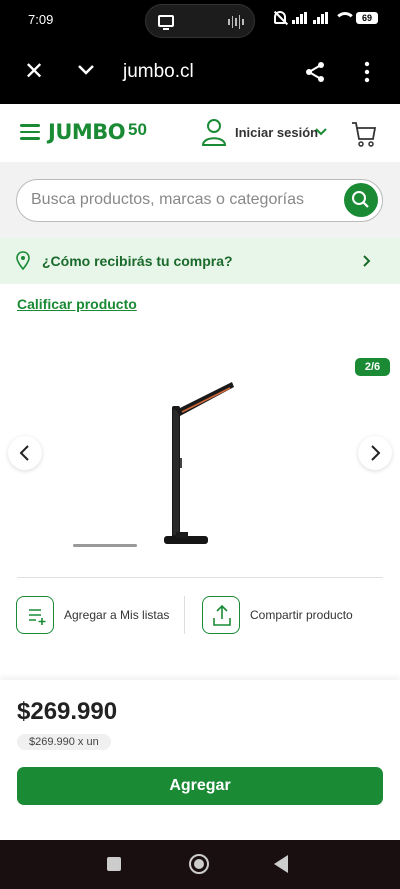  I want to click on browser-toolbar: ✕ jumbo.cl, so click(200, 72).